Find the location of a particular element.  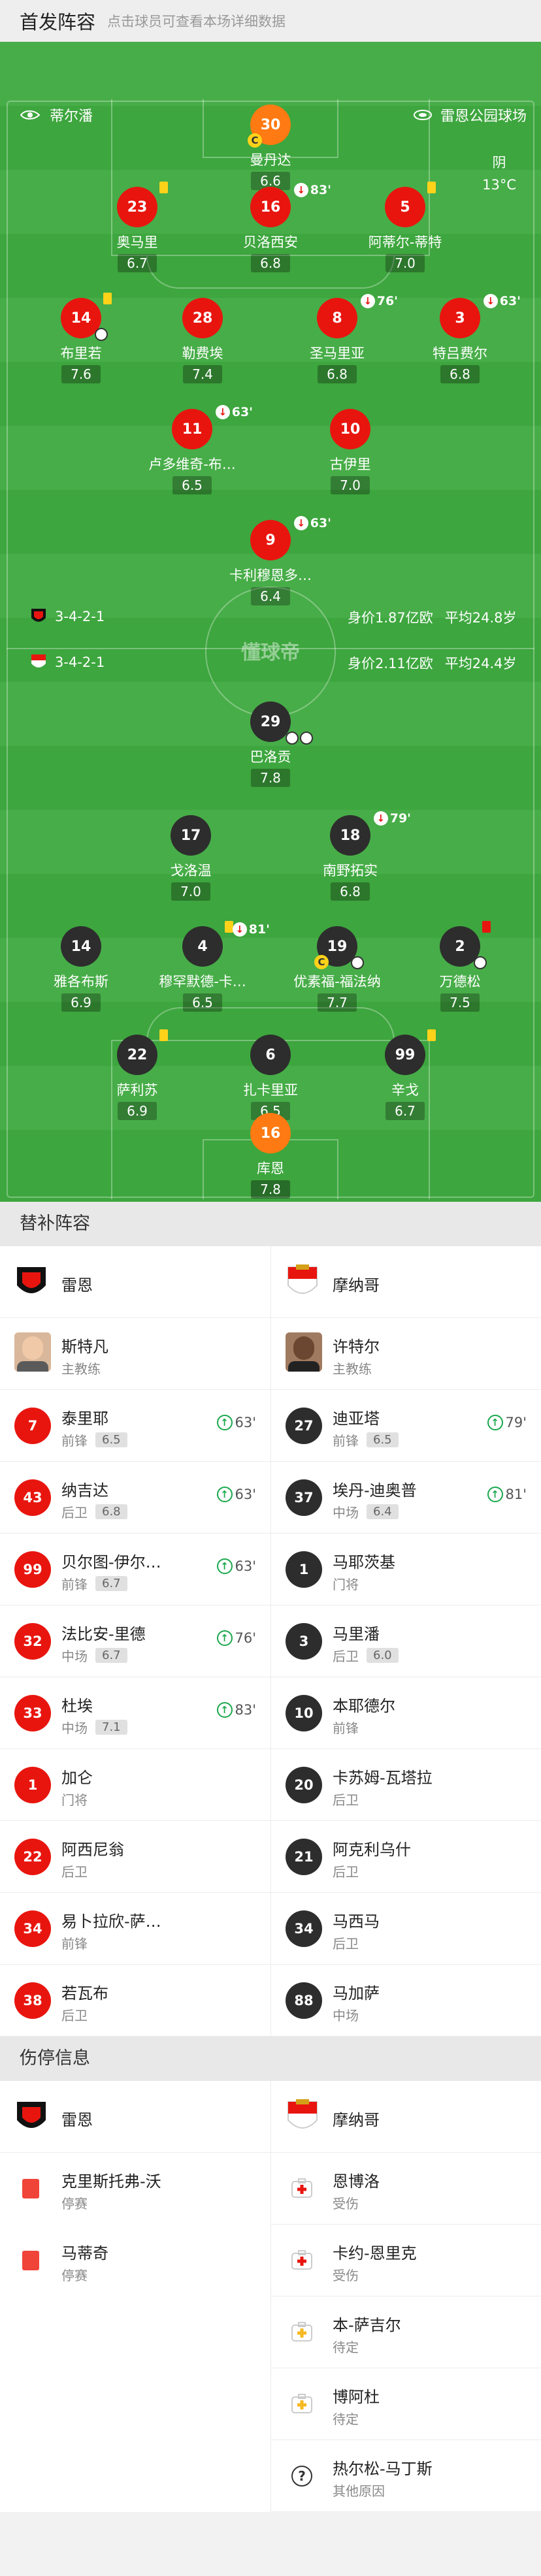

injury-player: 本-萨吉尔 待定 is located at coordinates (406, 2332).